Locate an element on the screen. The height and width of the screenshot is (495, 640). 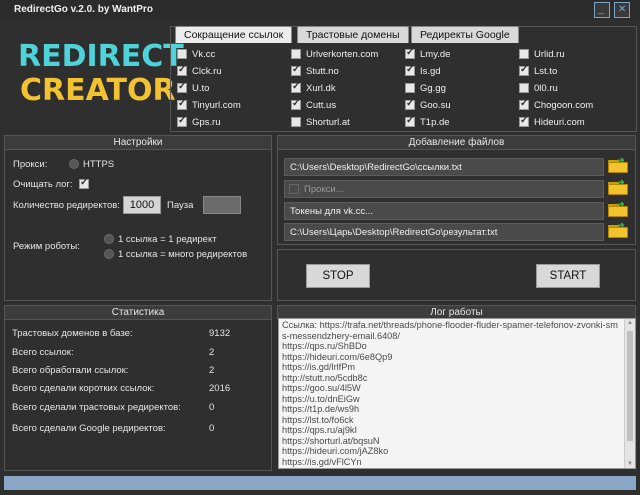
domain-label: Stutt.no is located at coordinates (322, 71).